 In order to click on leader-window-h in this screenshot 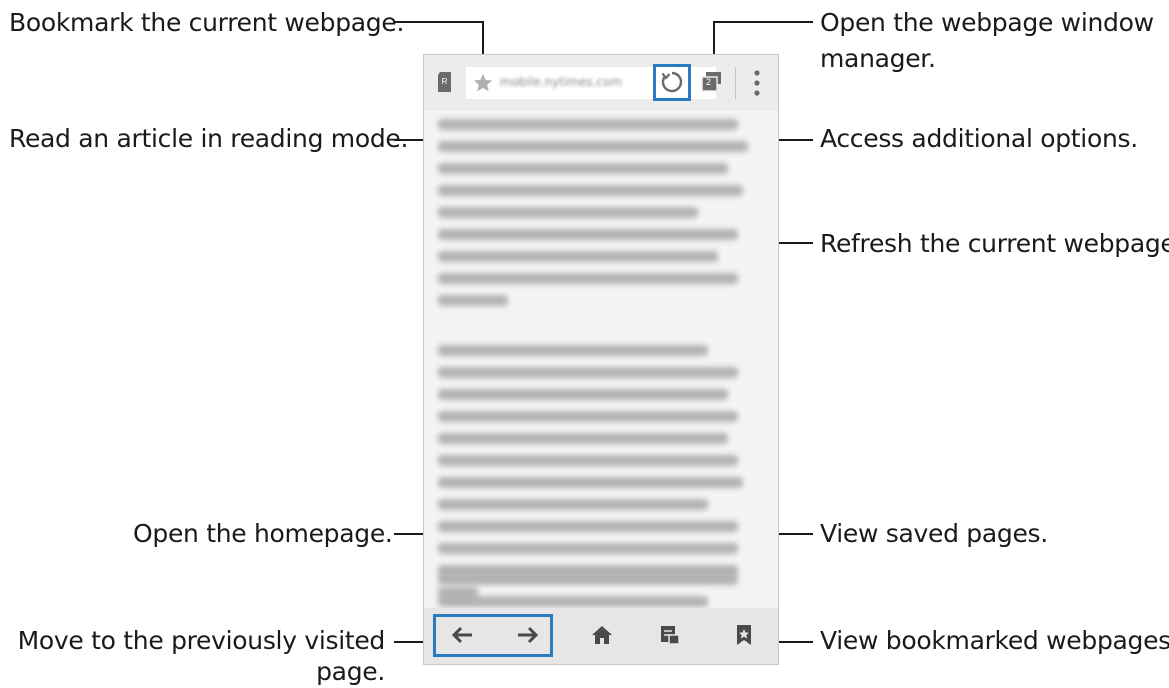, I will do `click(763, 22)`.